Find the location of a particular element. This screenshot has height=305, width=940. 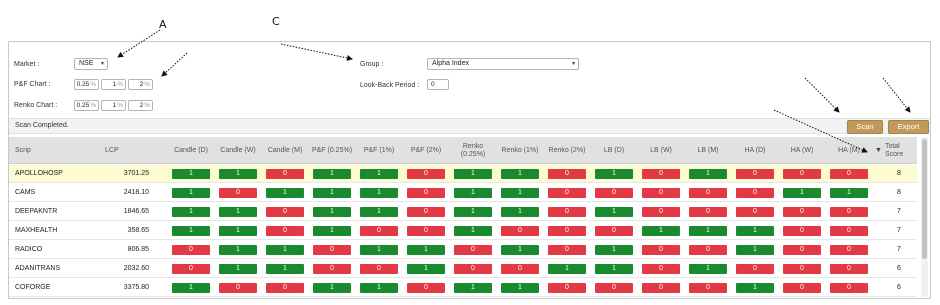

pnf-box-2-input: 2% is located at coordinates (140, 84).